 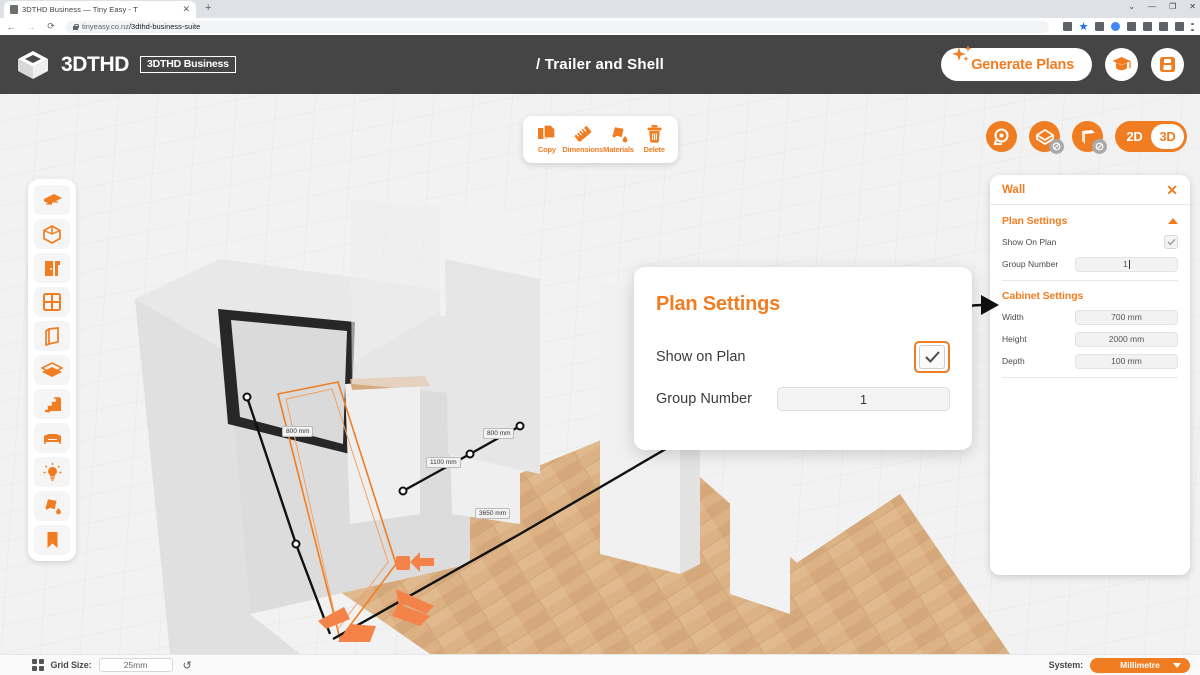 What do you see at coordinates (164, 26) in the screenshot?
I see `url-path: /3dthd-business-suite` at bounding box center [164, 26].